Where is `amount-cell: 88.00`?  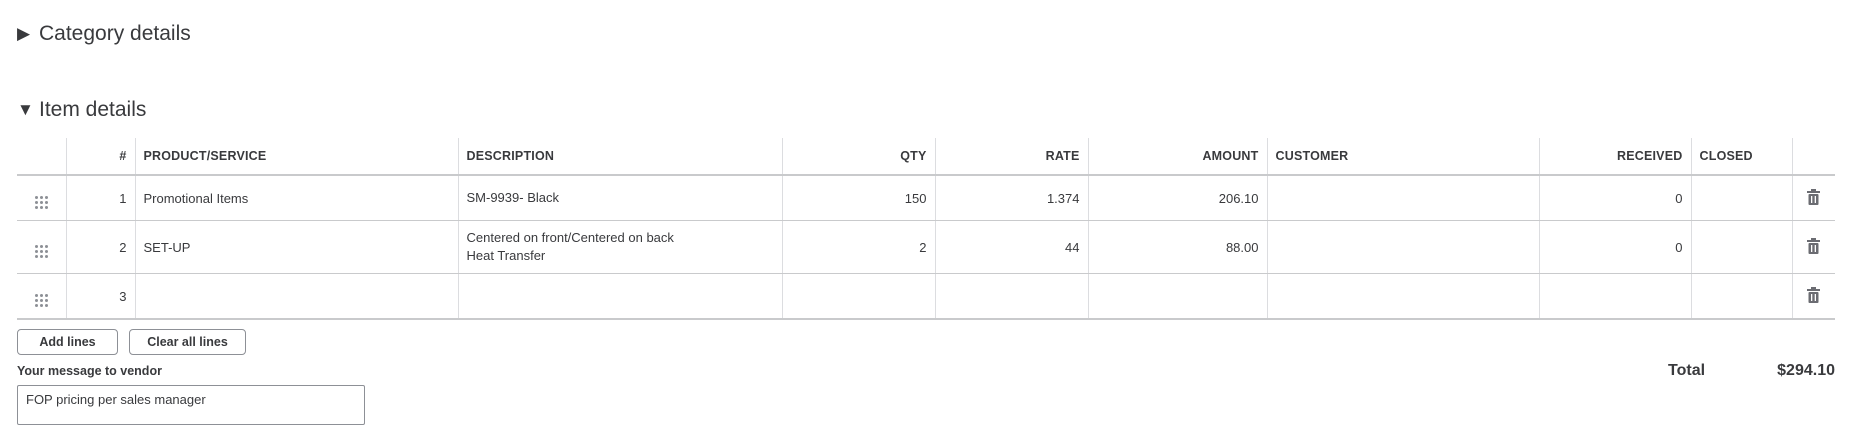 amount-cell: 88.00 is located at coordinates (1177, 247).